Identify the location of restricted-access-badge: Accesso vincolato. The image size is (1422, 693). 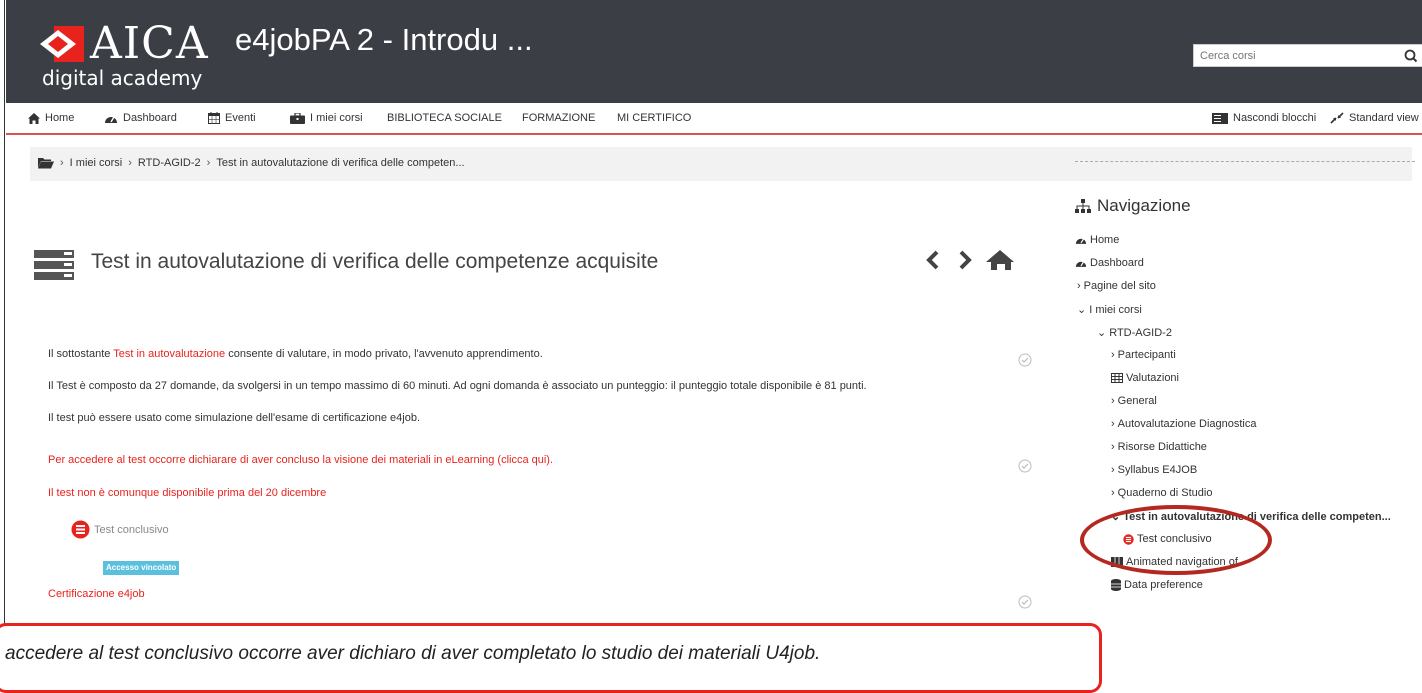
(141, 568).